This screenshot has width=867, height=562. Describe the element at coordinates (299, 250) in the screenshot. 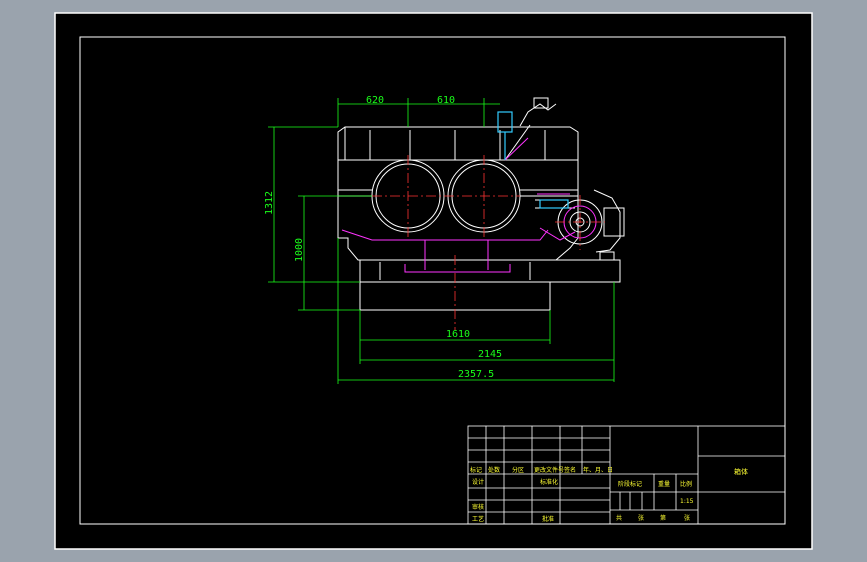

I see `dim-1000: 1000` at that location.